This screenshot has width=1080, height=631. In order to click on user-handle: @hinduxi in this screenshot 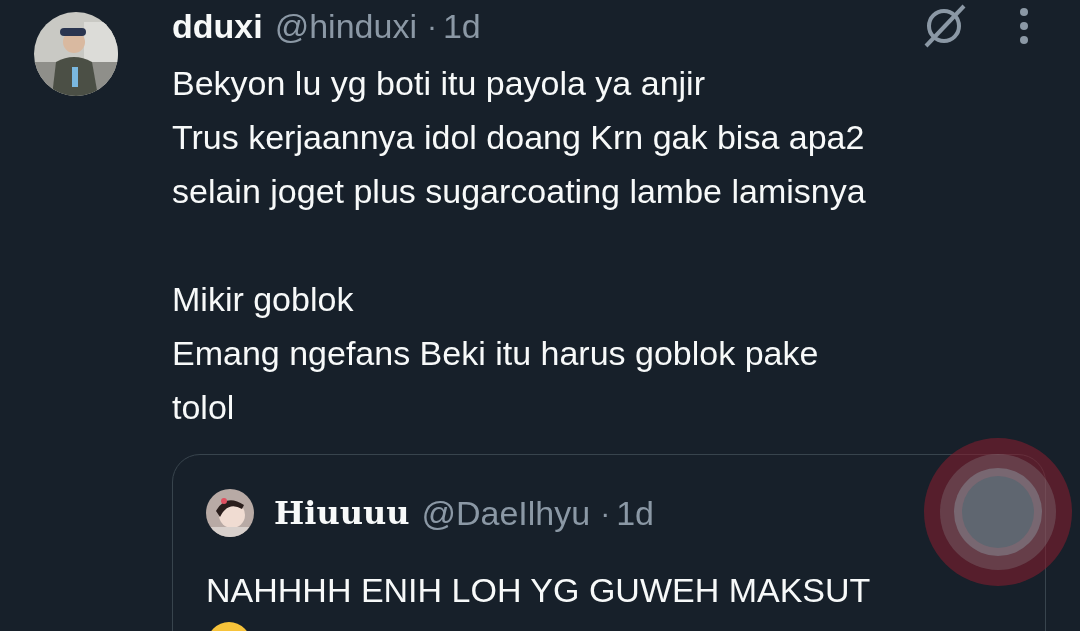, I will do `click(345, 26)`.